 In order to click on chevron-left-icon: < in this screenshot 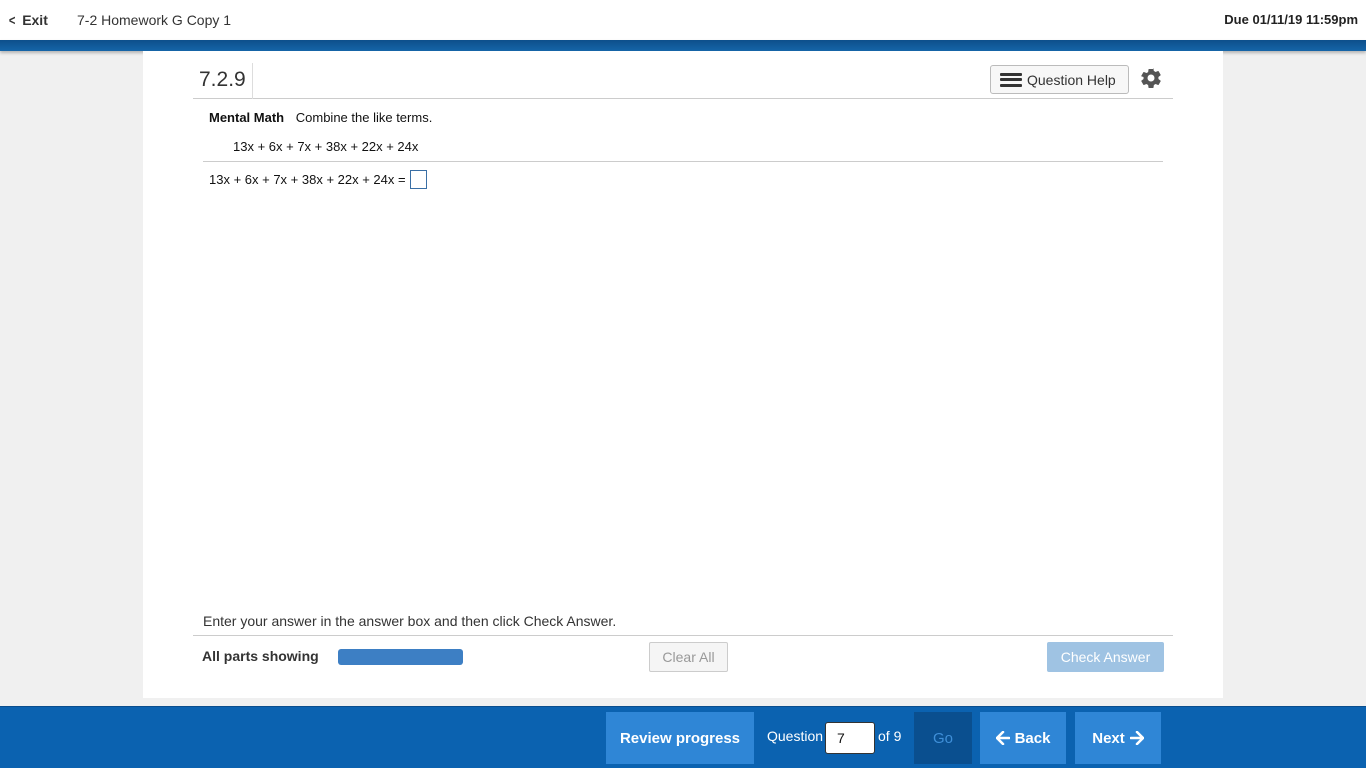, I will do `click(12, 20)`.